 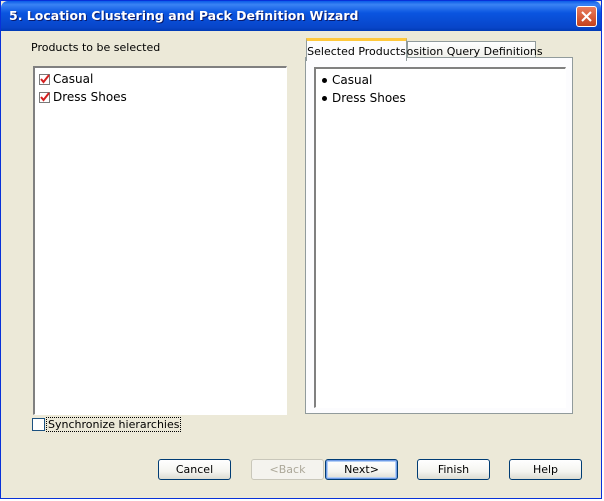 I want to click on selected-product-label: Dress Shoes, so click(x=369, y=98).